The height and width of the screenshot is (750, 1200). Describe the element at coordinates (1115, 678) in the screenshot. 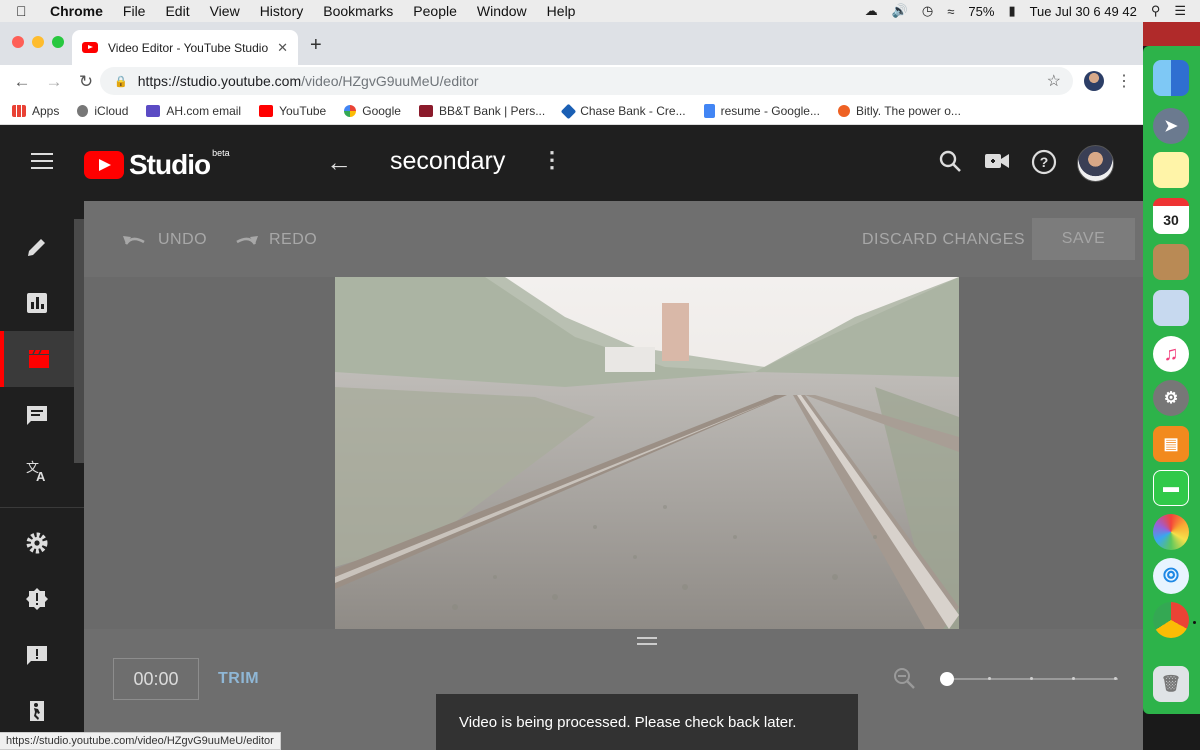

I see `zoom-tick` at that location.